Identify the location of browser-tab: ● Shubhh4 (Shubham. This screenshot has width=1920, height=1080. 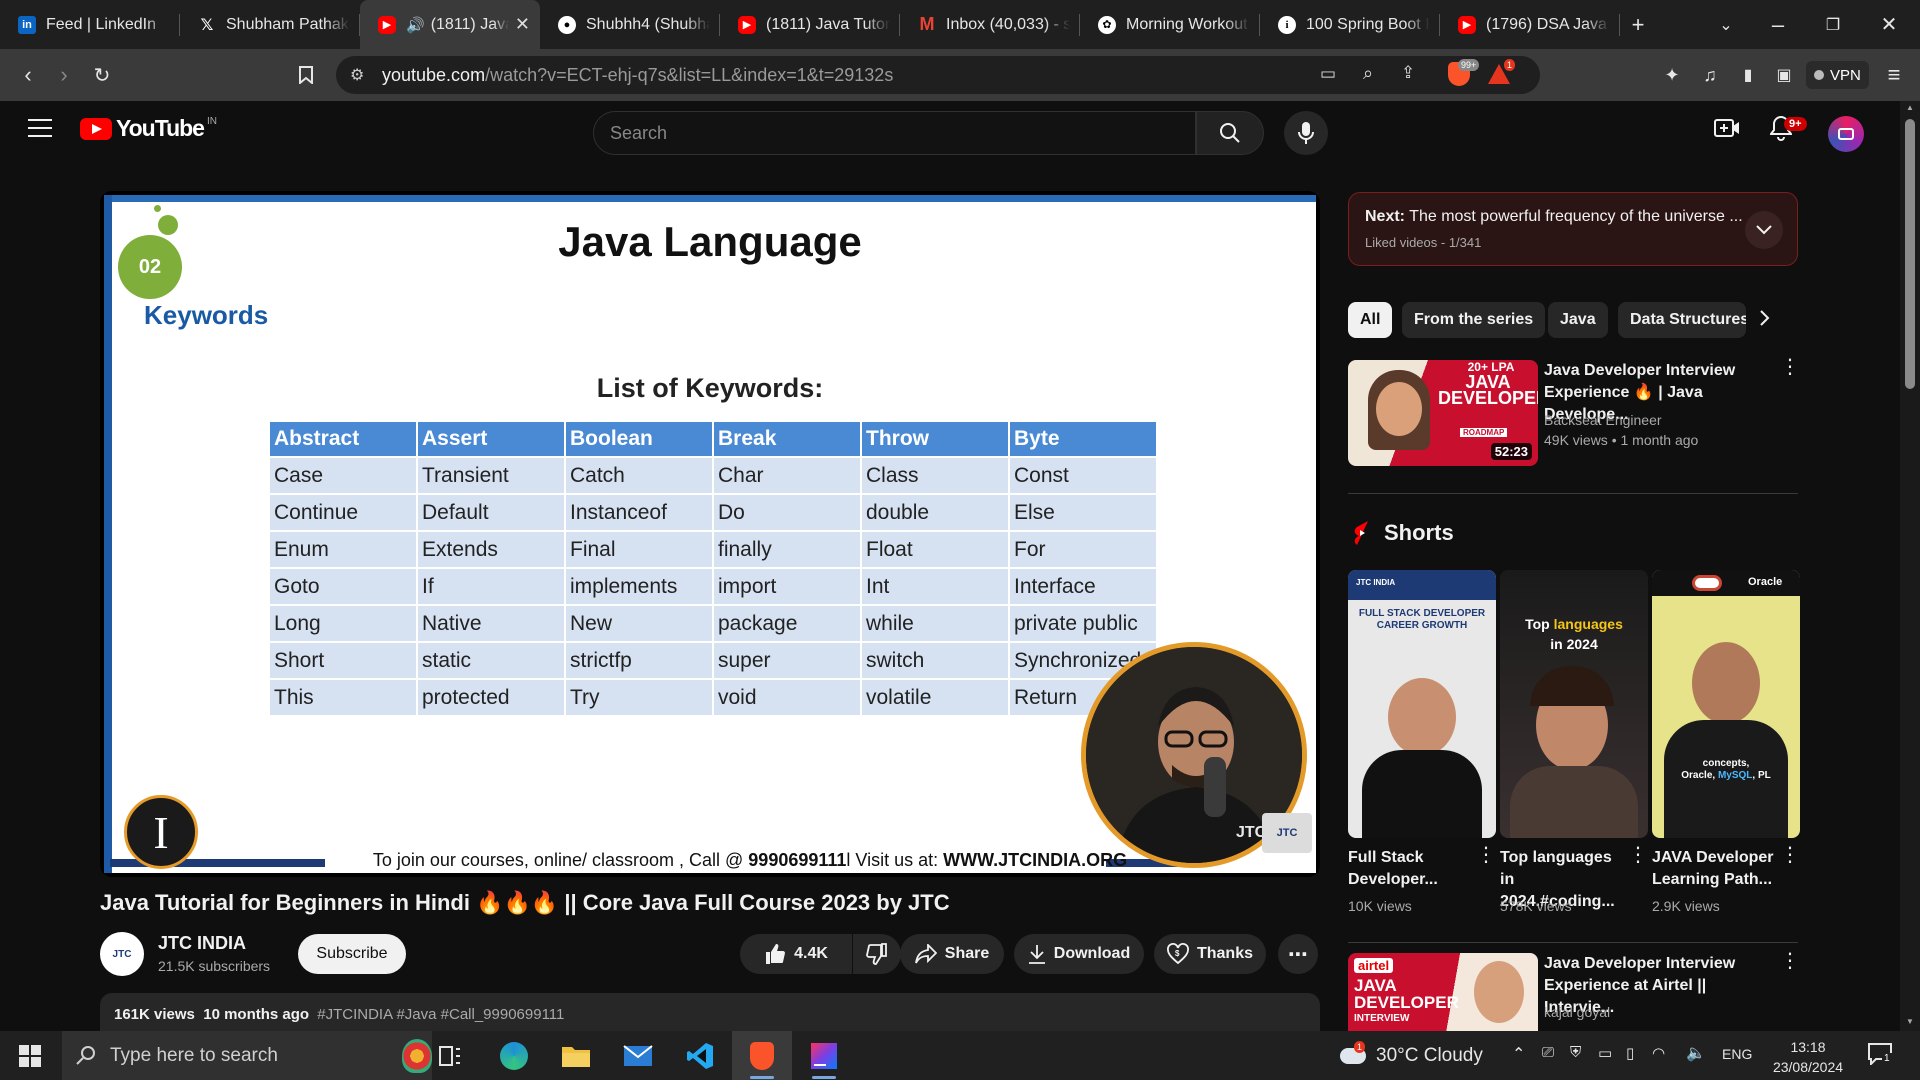
(630, 24).